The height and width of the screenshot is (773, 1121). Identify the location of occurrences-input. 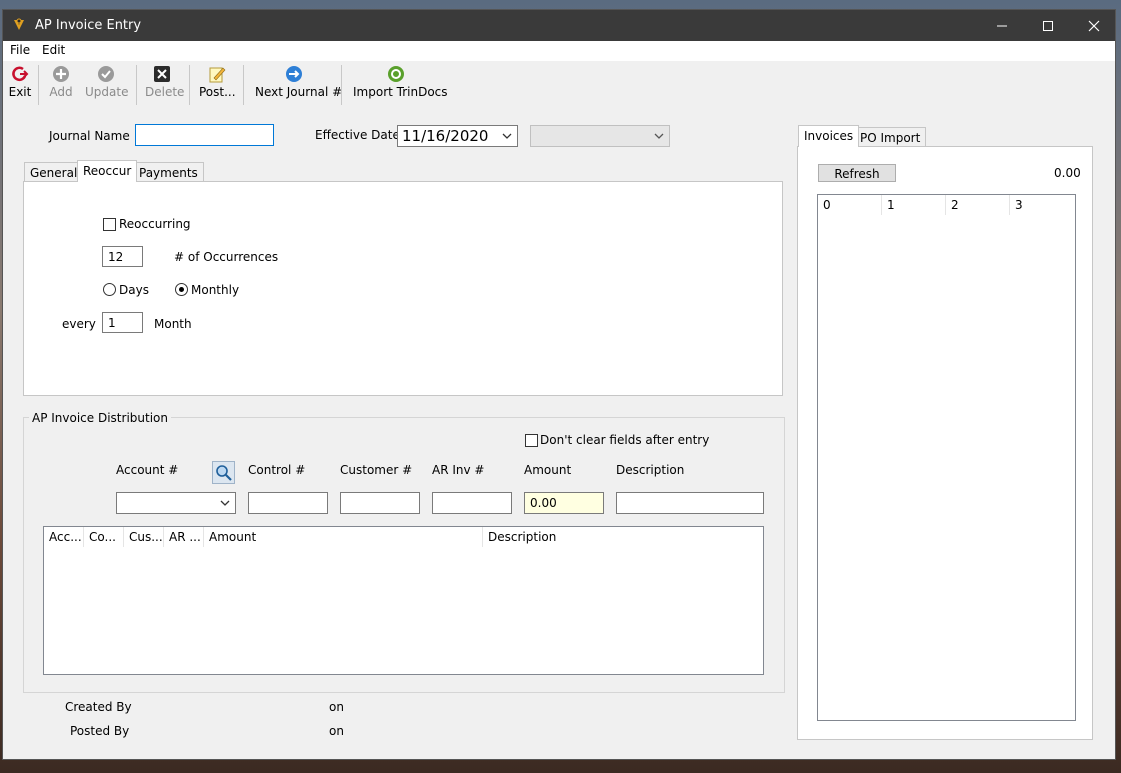
(122, 256).